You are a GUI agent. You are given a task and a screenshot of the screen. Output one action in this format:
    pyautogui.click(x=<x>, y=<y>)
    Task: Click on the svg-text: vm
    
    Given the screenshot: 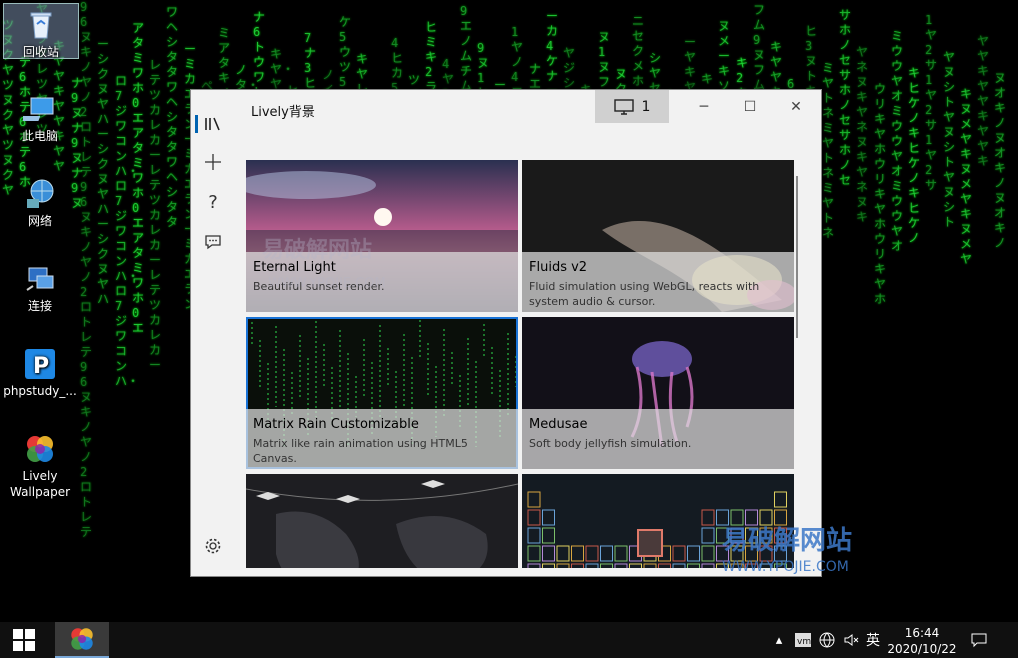 What is the action you would take?
    pyautogui.click(x=804, y=642)
    